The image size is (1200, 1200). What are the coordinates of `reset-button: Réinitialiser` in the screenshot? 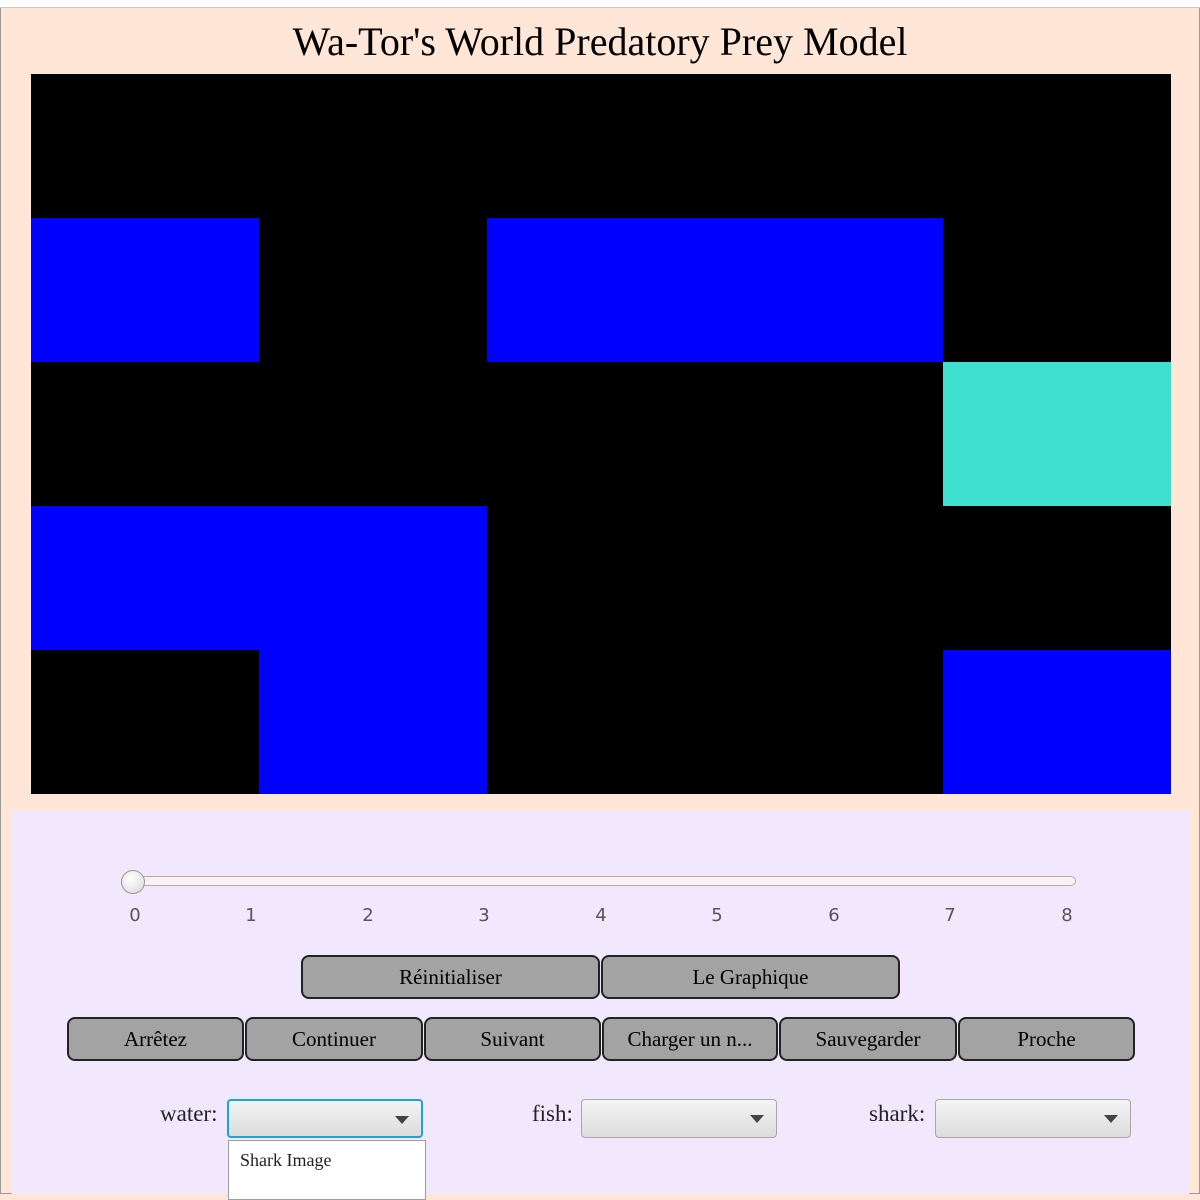 It's located at (450, 977).